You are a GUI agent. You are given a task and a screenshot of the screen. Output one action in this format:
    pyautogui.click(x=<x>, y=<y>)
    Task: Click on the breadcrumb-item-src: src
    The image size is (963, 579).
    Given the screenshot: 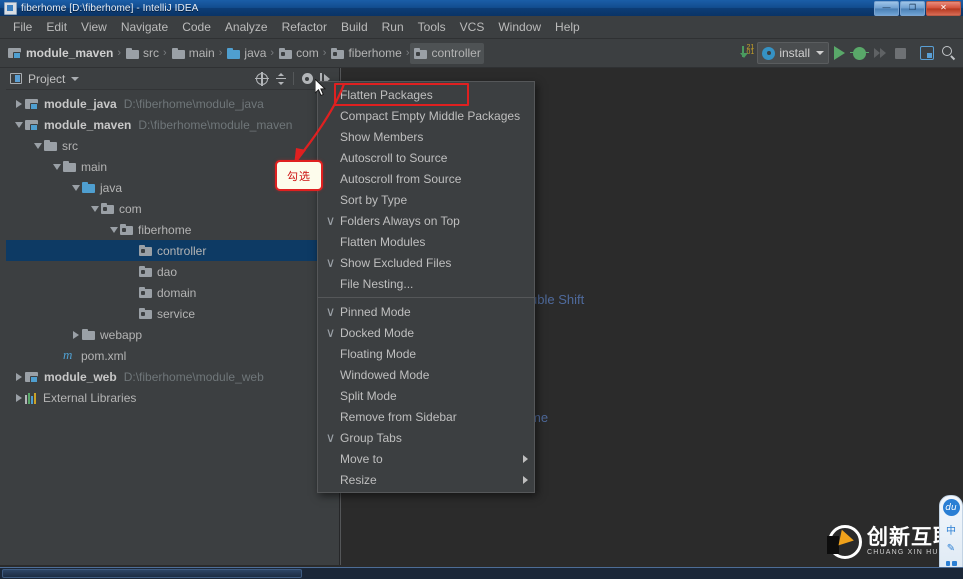 What is the action you would take?
    pyautogui.click(x=142, y=53)
    